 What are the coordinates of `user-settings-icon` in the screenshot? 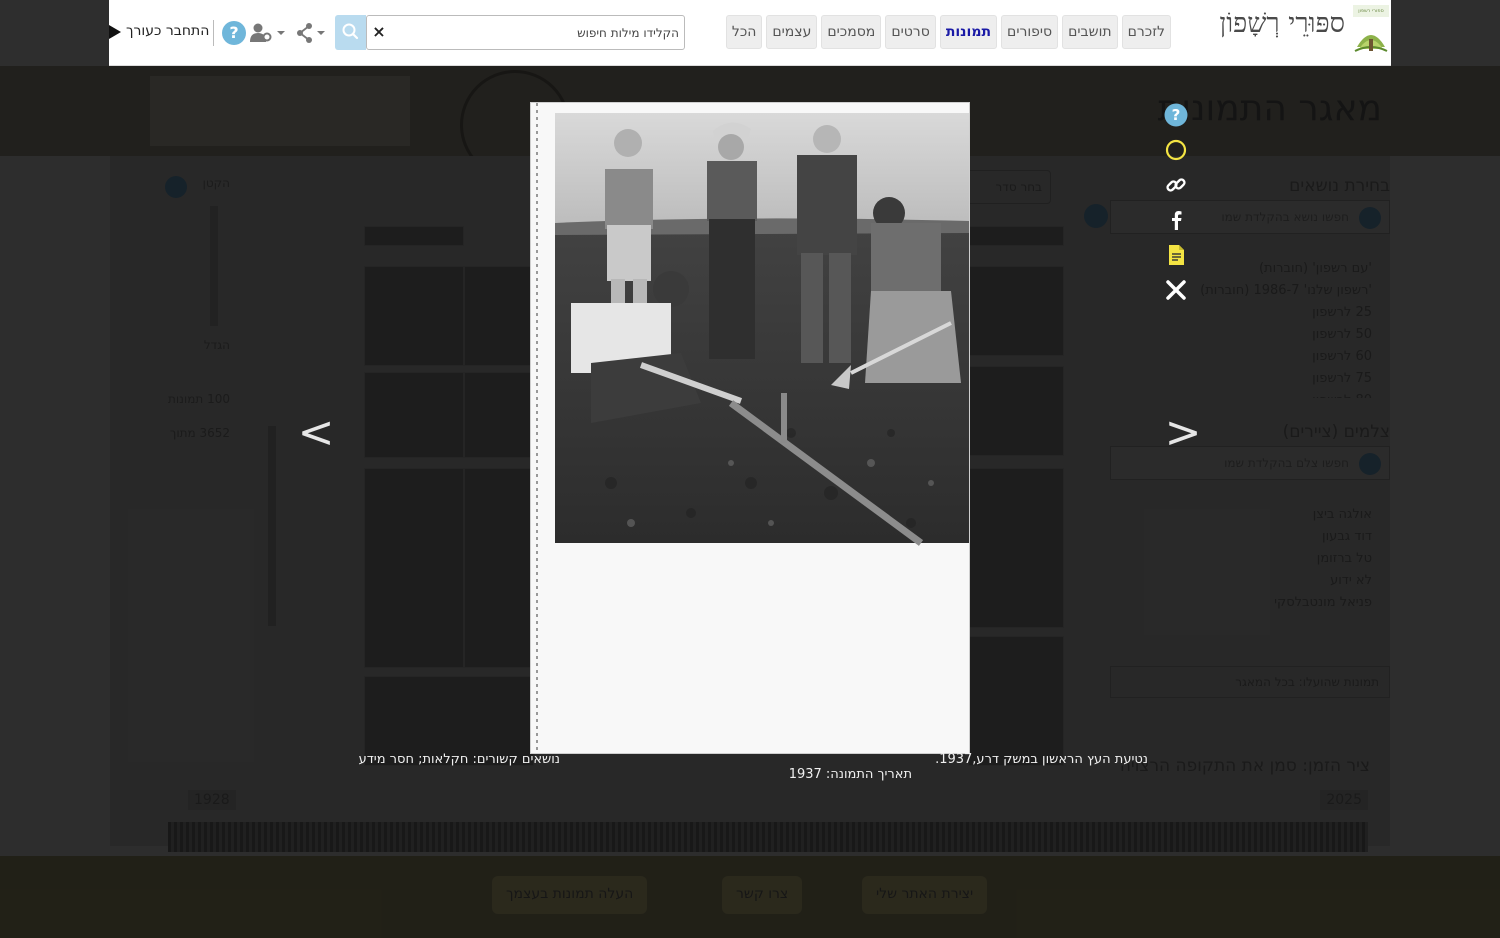 It's located at (267, 32).